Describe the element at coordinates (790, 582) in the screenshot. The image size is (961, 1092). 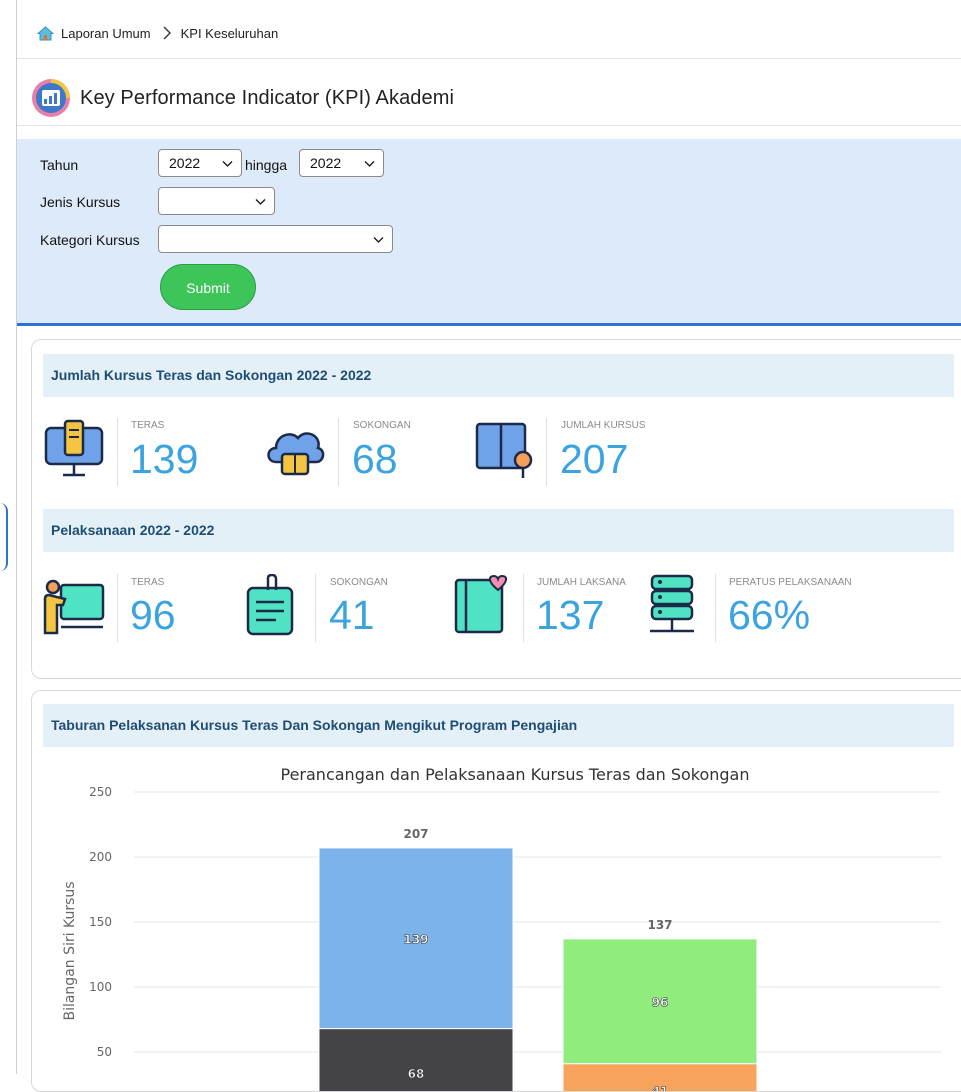
I see `peratus-pelaksanaan-label: PERATUS PELAKSANAAN` at that location.